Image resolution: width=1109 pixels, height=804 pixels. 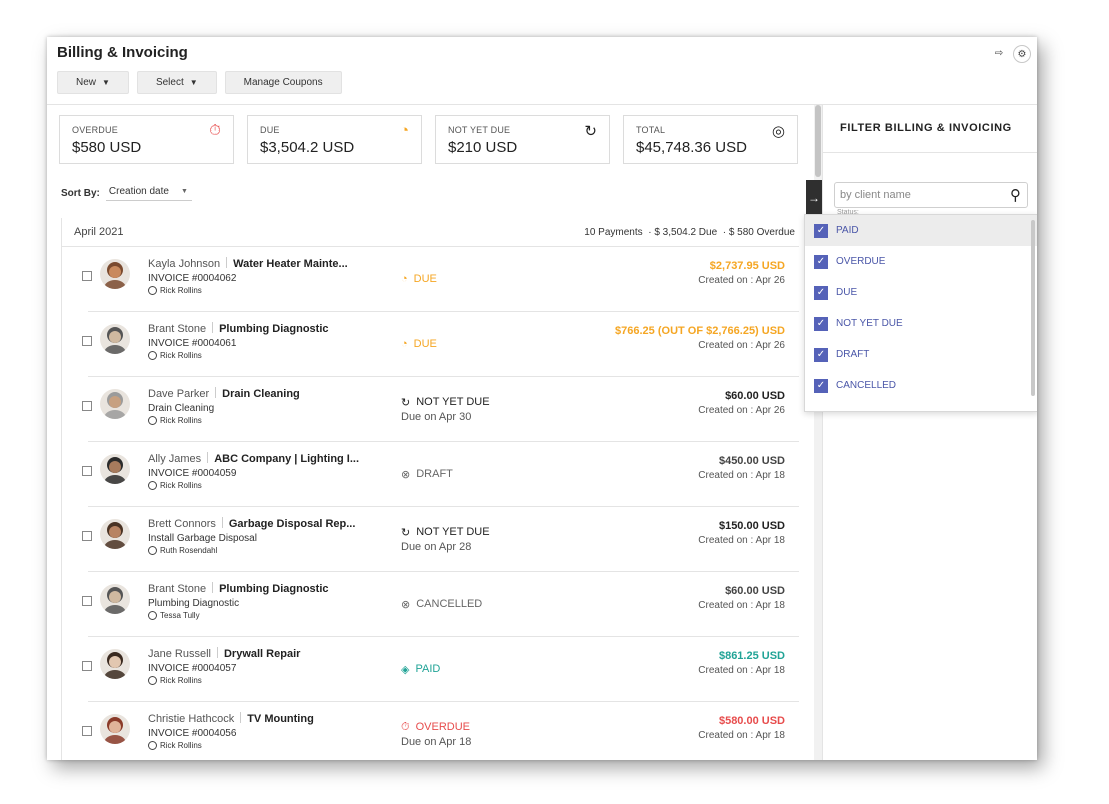 I want to click on summary-card-overdue: OVERDUE $580 USD ⏱, so click(x=146, y=139).